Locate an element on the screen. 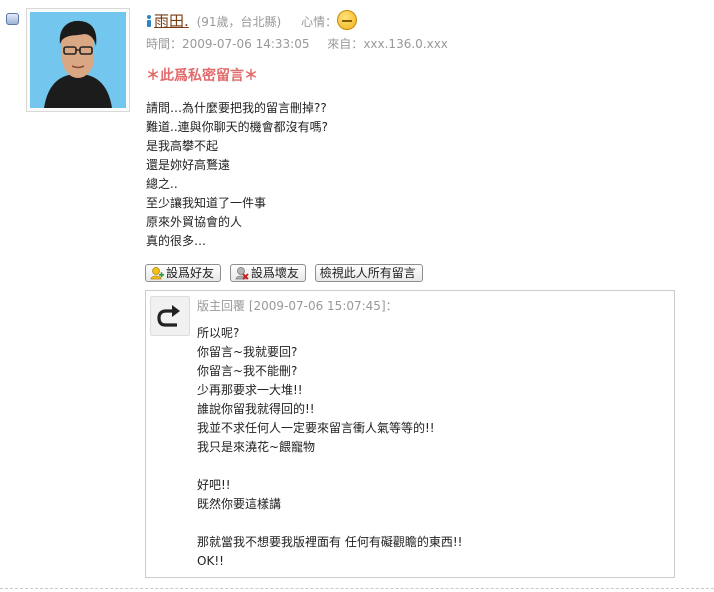 The height and width of the screenshot is (592, 714). view-all-messages-button: 檢視此人所有留言 is located at coordinates (368, 273).